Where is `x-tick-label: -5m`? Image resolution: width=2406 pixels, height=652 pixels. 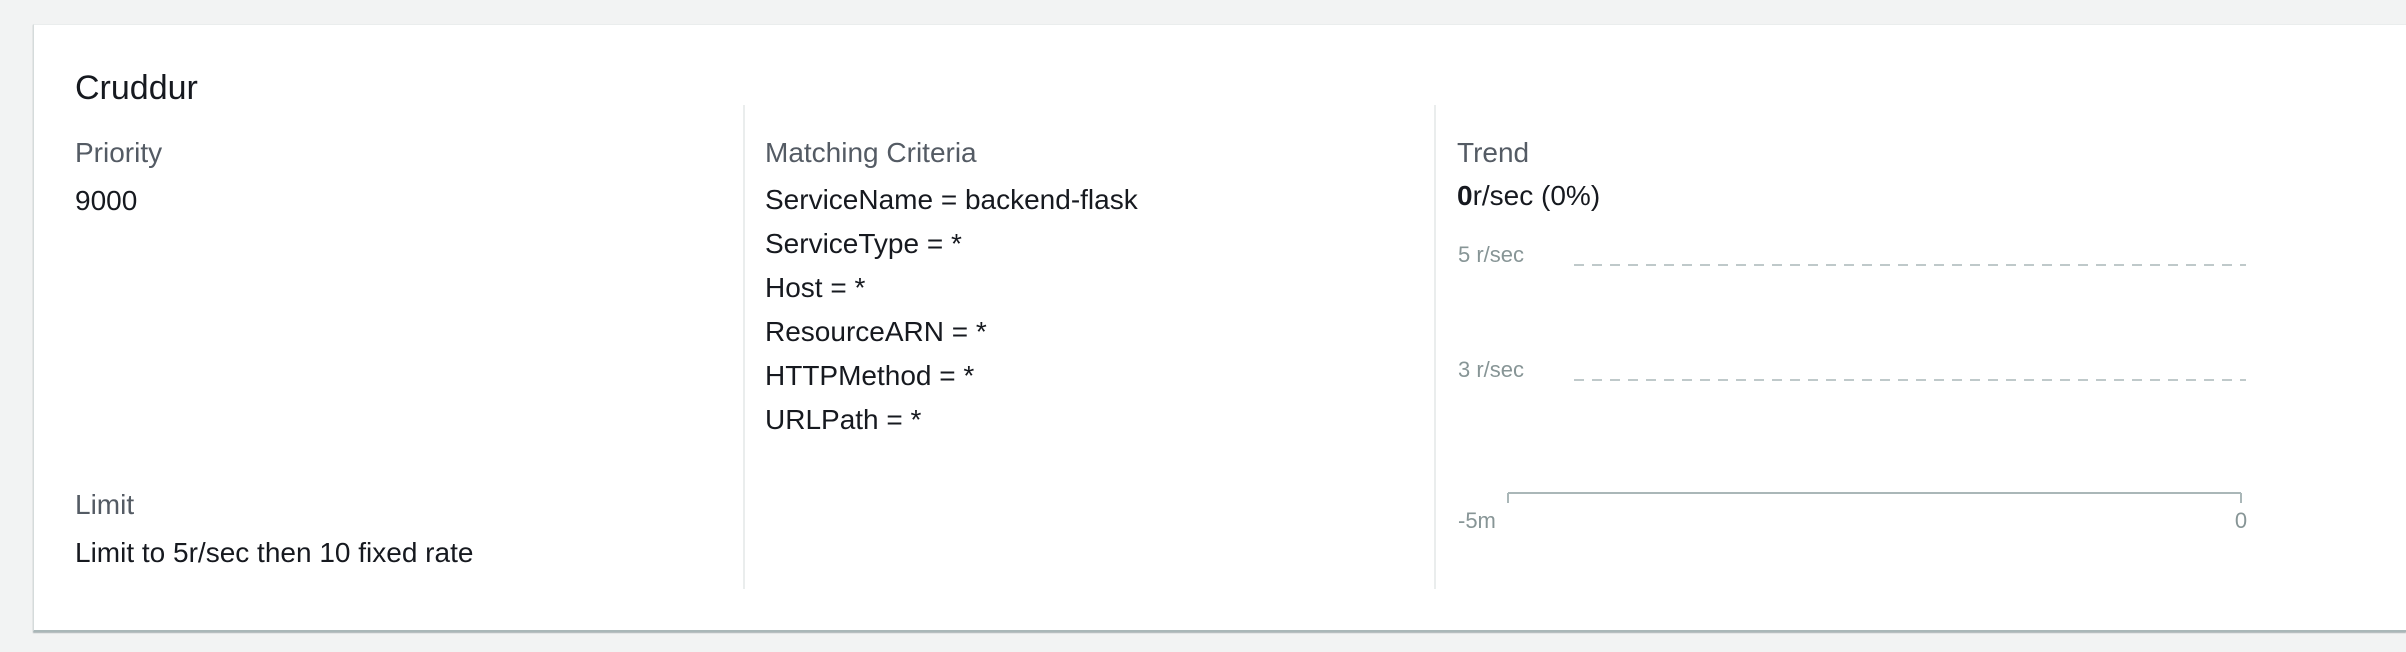 x-tick-label: -5m is located at coordinates (1477, 520).